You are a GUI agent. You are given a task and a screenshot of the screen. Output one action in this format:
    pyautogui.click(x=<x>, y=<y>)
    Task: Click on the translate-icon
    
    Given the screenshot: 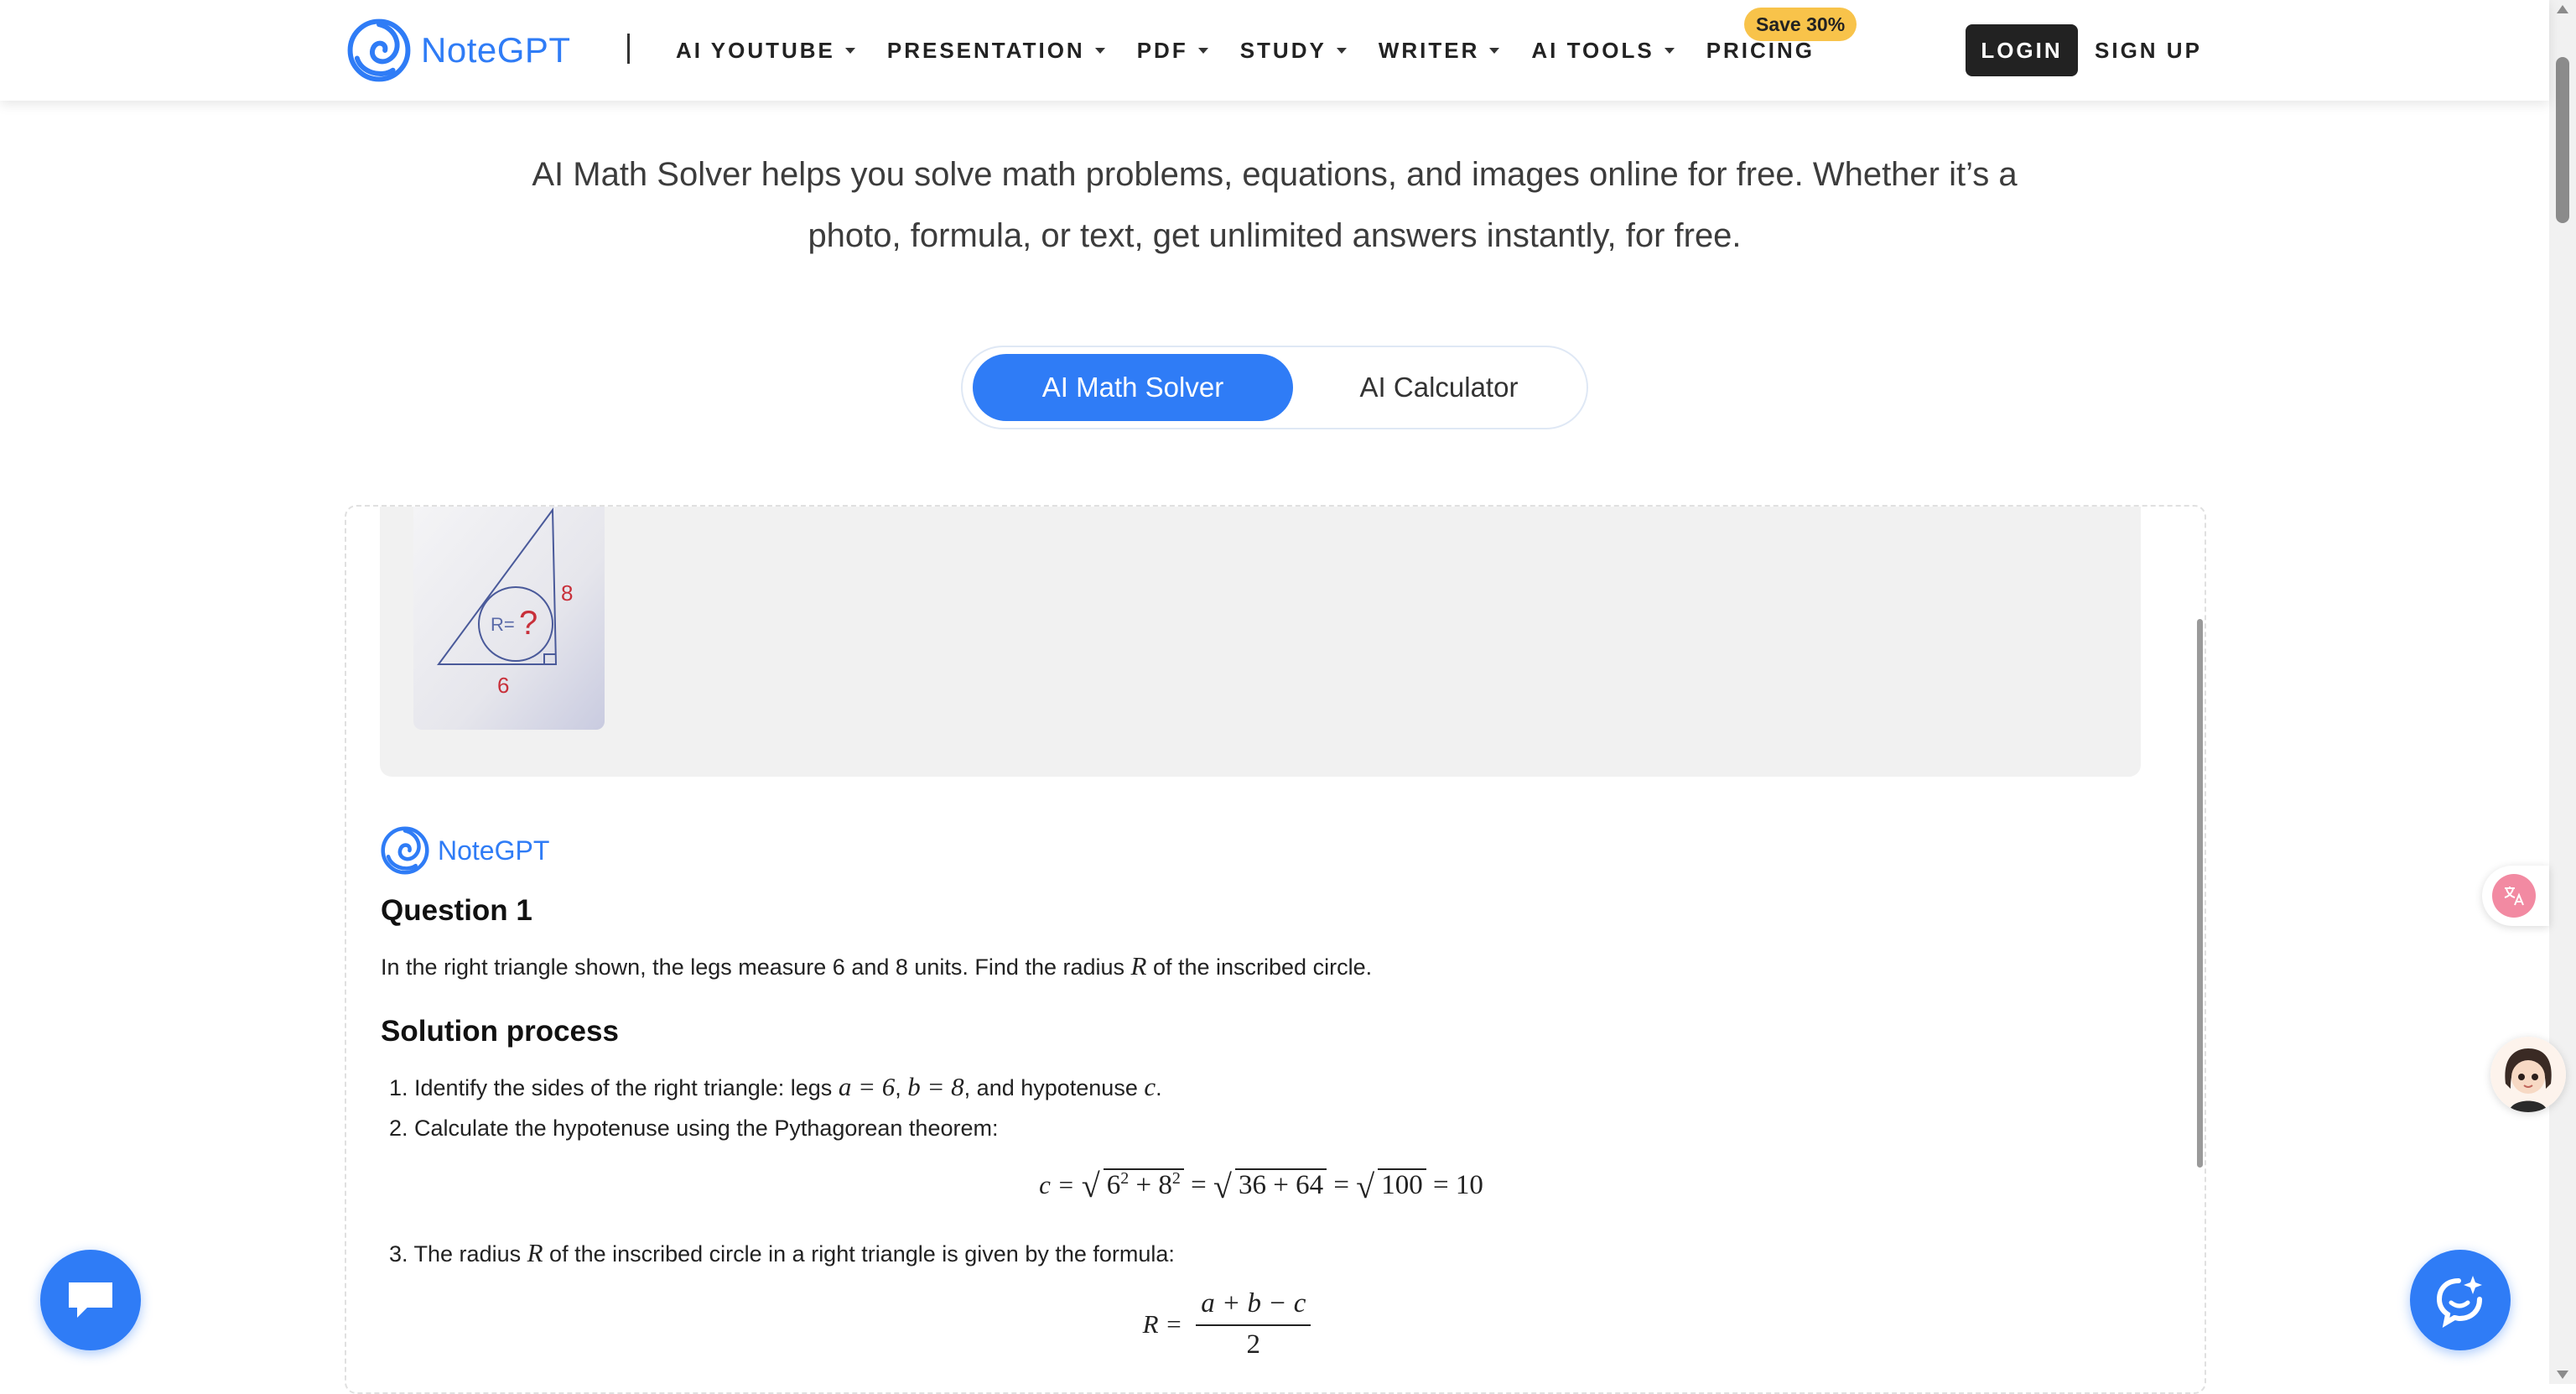 What is the action you would take?
    pyautogui.click(x=2514, y=896)
    